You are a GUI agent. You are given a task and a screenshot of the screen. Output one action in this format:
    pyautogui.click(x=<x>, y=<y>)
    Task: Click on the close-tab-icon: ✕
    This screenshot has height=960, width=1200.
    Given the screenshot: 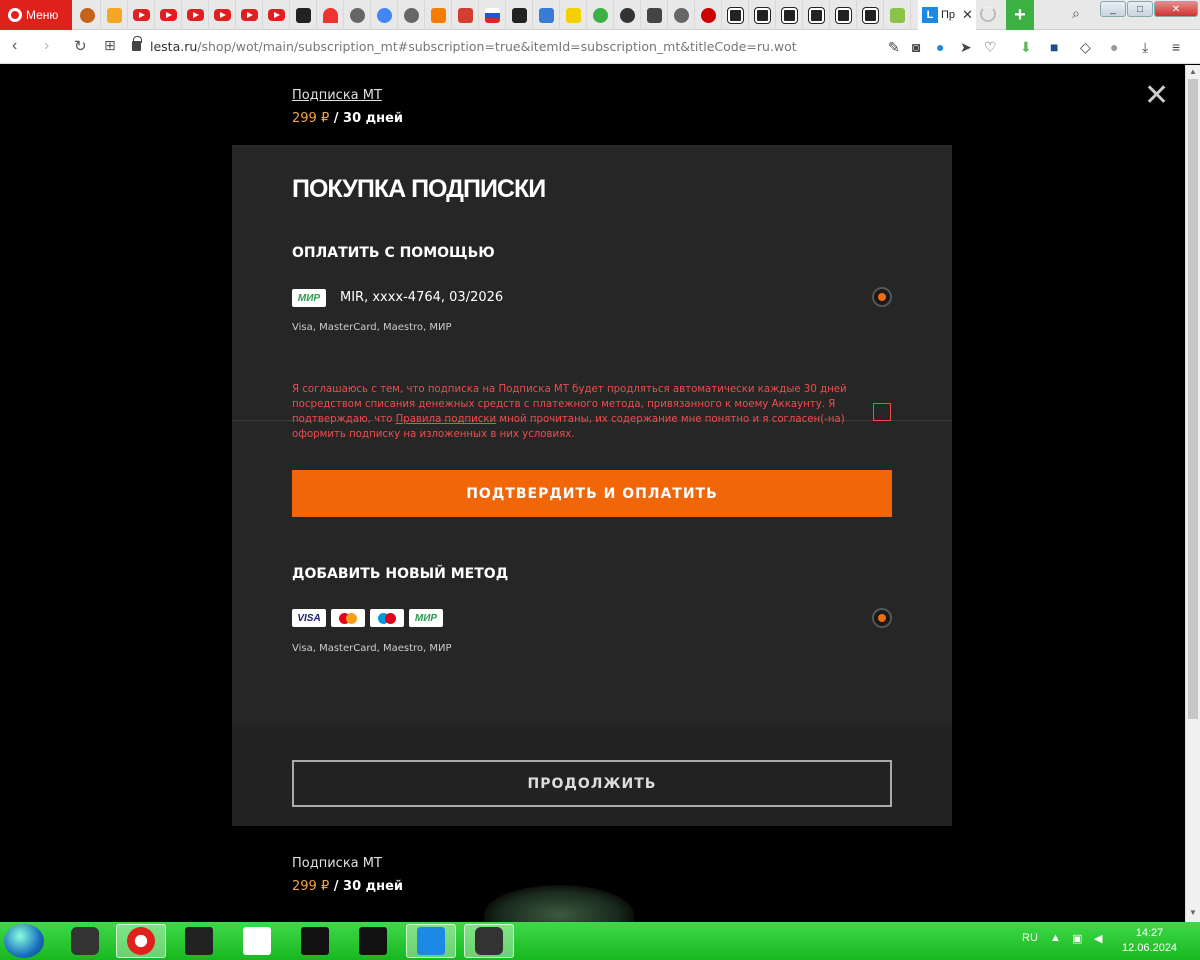 What is the action you would take?
    pyautogui.click(x=967, y=15)
    